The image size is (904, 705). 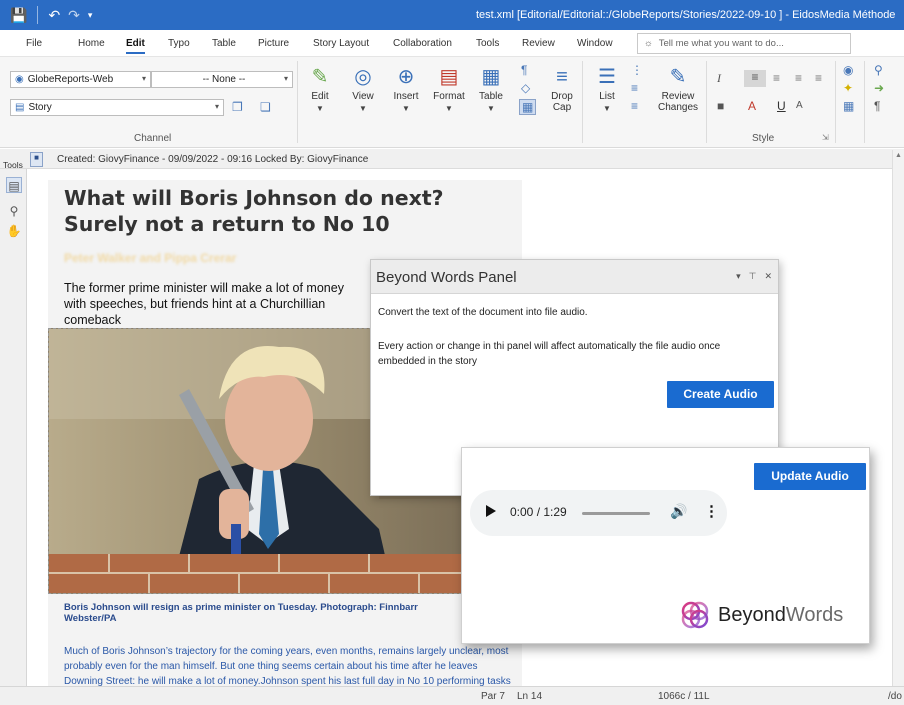 What do you see at coordinates (720, 394) in the screenshot?
I see `create-audio-button: Create Audio` at bounding box center [720, 394].